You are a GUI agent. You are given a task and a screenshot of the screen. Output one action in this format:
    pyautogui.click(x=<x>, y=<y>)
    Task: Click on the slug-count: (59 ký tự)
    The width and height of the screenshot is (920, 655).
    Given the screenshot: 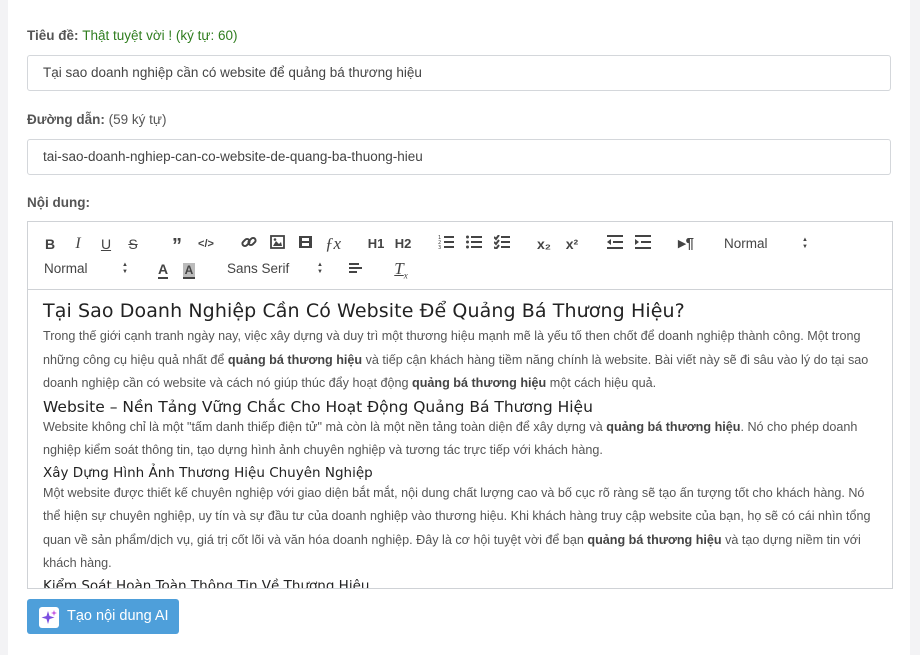 What is the action you would take?
    pyautogui.click(x=137, y=119)
    